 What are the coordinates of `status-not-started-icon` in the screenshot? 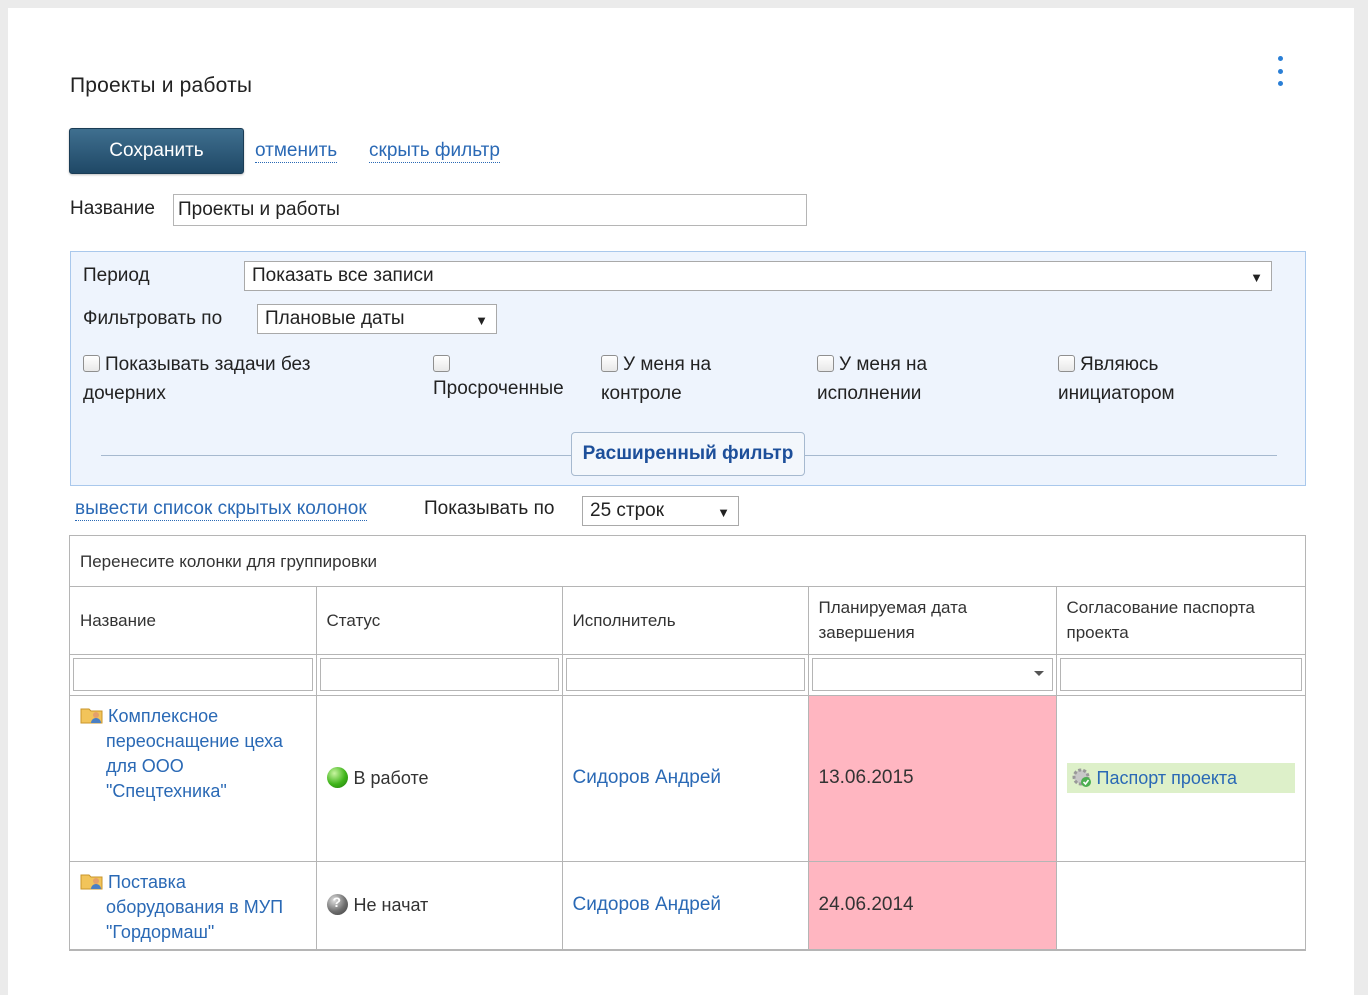 It's located at (337, 904).